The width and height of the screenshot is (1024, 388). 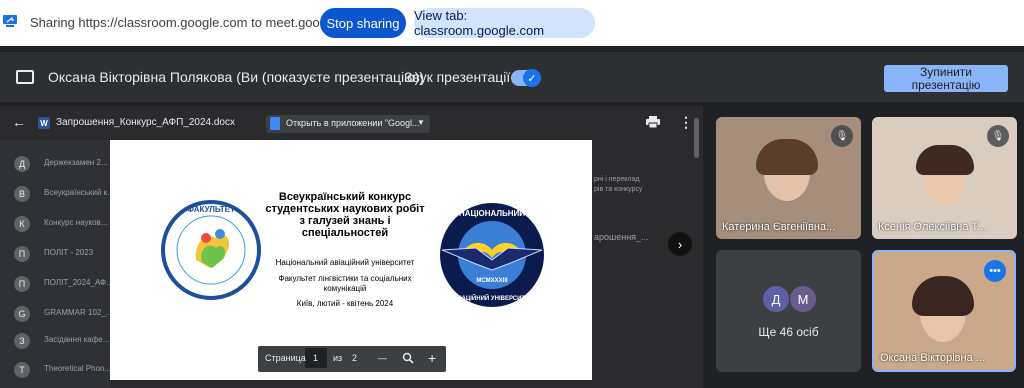 I want to click on list-item: П ПОЛІТ - 2023, so click(x=62, y=255).